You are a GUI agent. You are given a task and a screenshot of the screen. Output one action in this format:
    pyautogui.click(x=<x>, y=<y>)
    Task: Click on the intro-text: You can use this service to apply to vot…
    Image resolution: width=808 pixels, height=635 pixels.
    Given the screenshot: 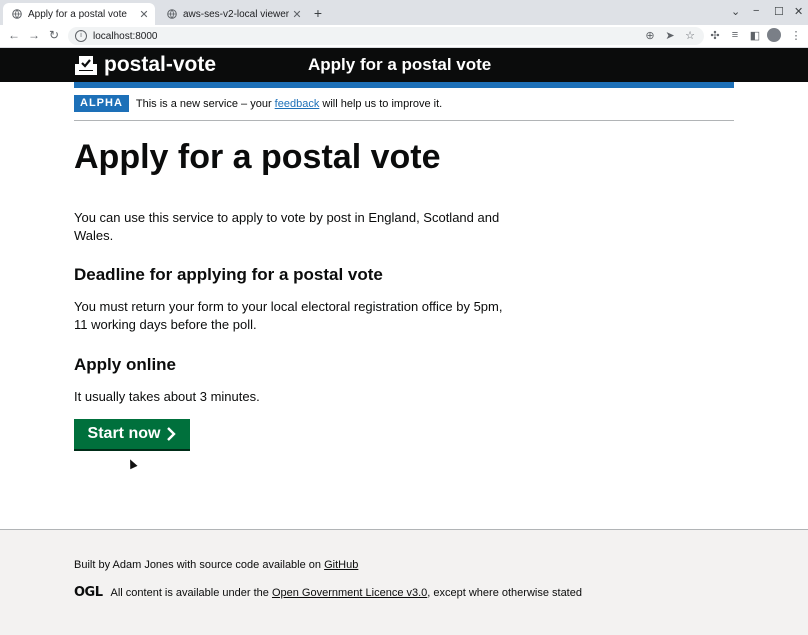 What is the action you would take?
    pyautogui.click(x=287, y=226)
    